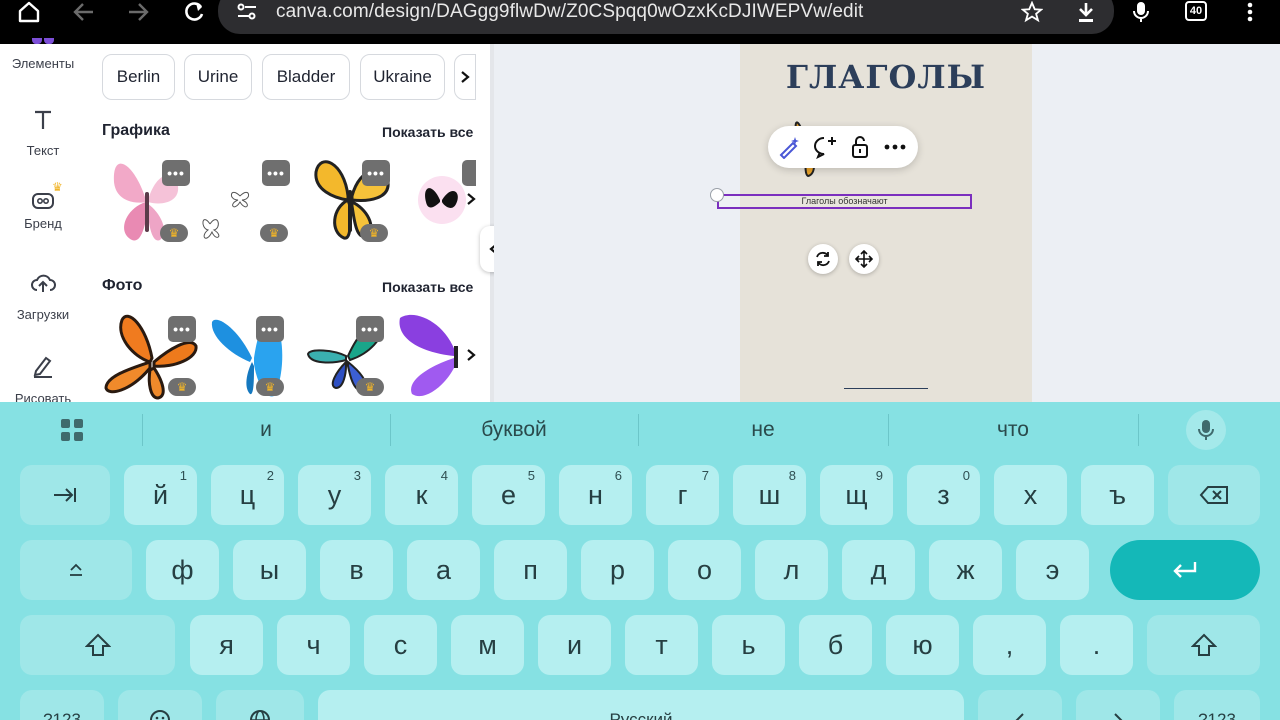  Describe the element at coordinates (661, 645) in the screenshot. I see `key: т` at that location.